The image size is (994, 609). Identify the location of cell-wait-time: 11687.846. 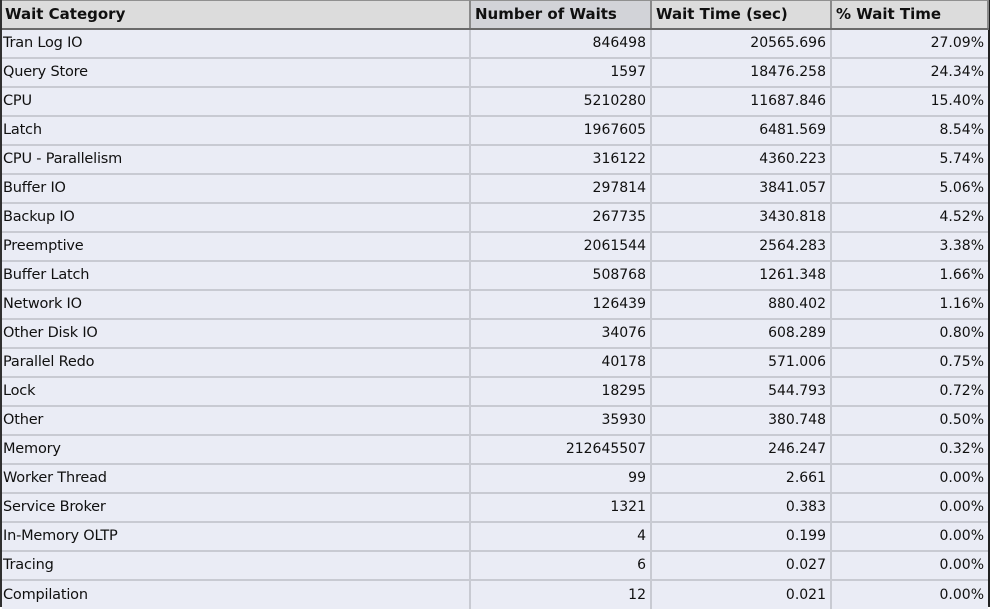
(741, 101).